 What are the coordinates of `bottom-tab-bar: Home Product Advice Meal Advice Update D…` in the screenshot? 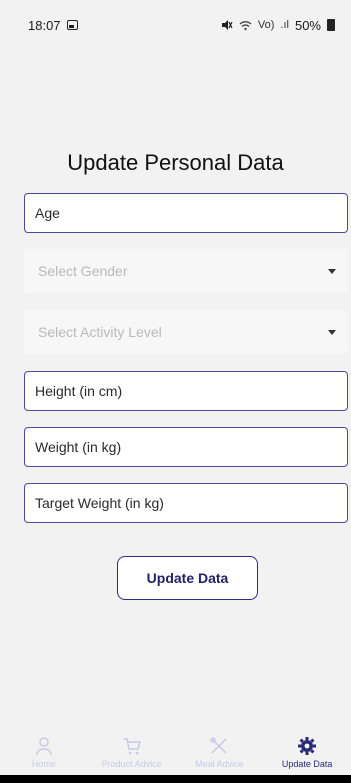 It's located at (175, 752).